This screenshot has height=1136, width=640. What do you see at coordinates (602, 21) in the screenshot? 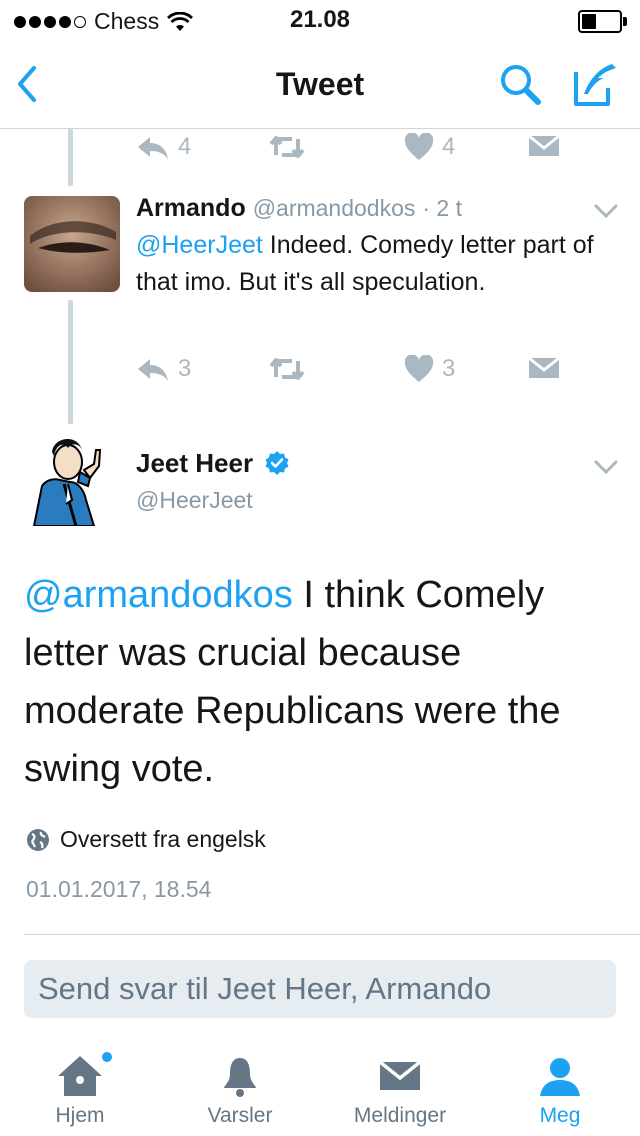
I see `battery-icon` at bounding box center [602, 21].